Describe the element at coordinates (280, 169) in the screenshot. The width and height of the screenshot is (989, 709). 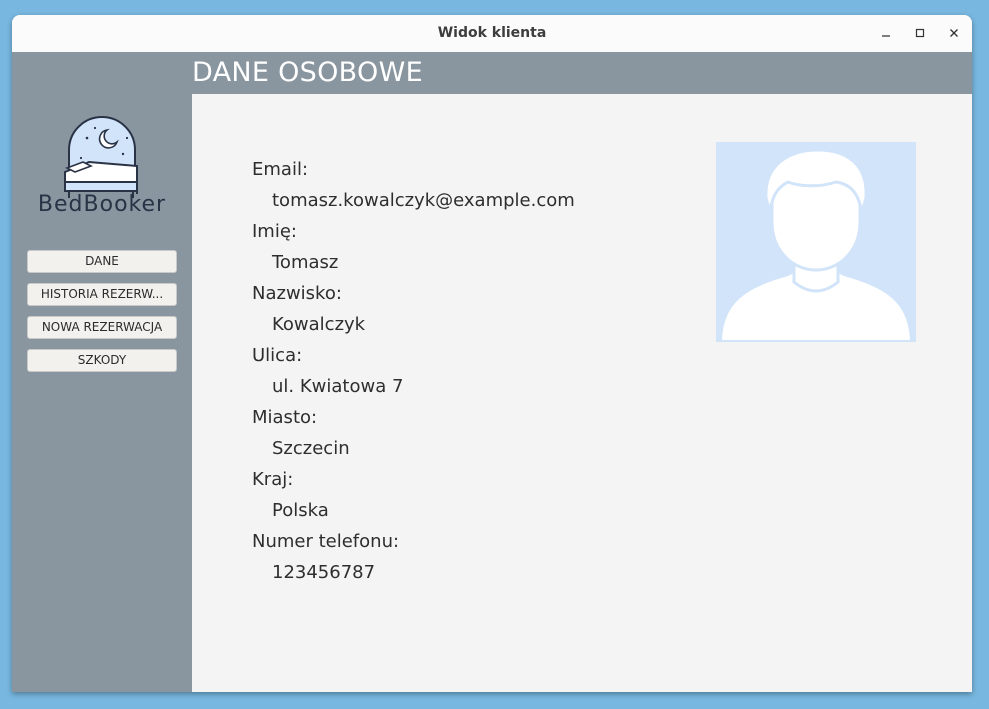
I see `email-label: Email:` at that location.